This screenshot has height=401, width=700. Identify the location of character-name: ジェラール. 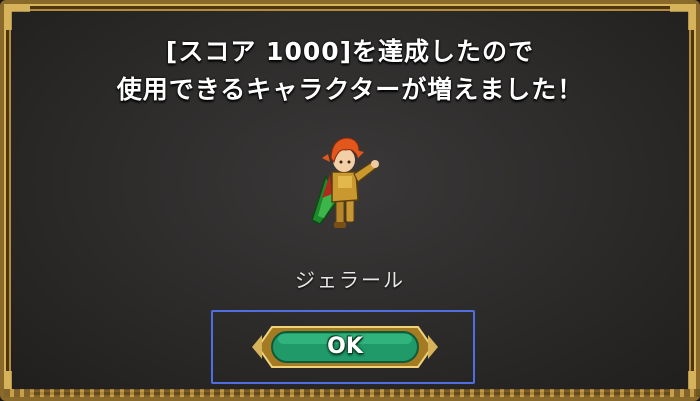
(350, 280).